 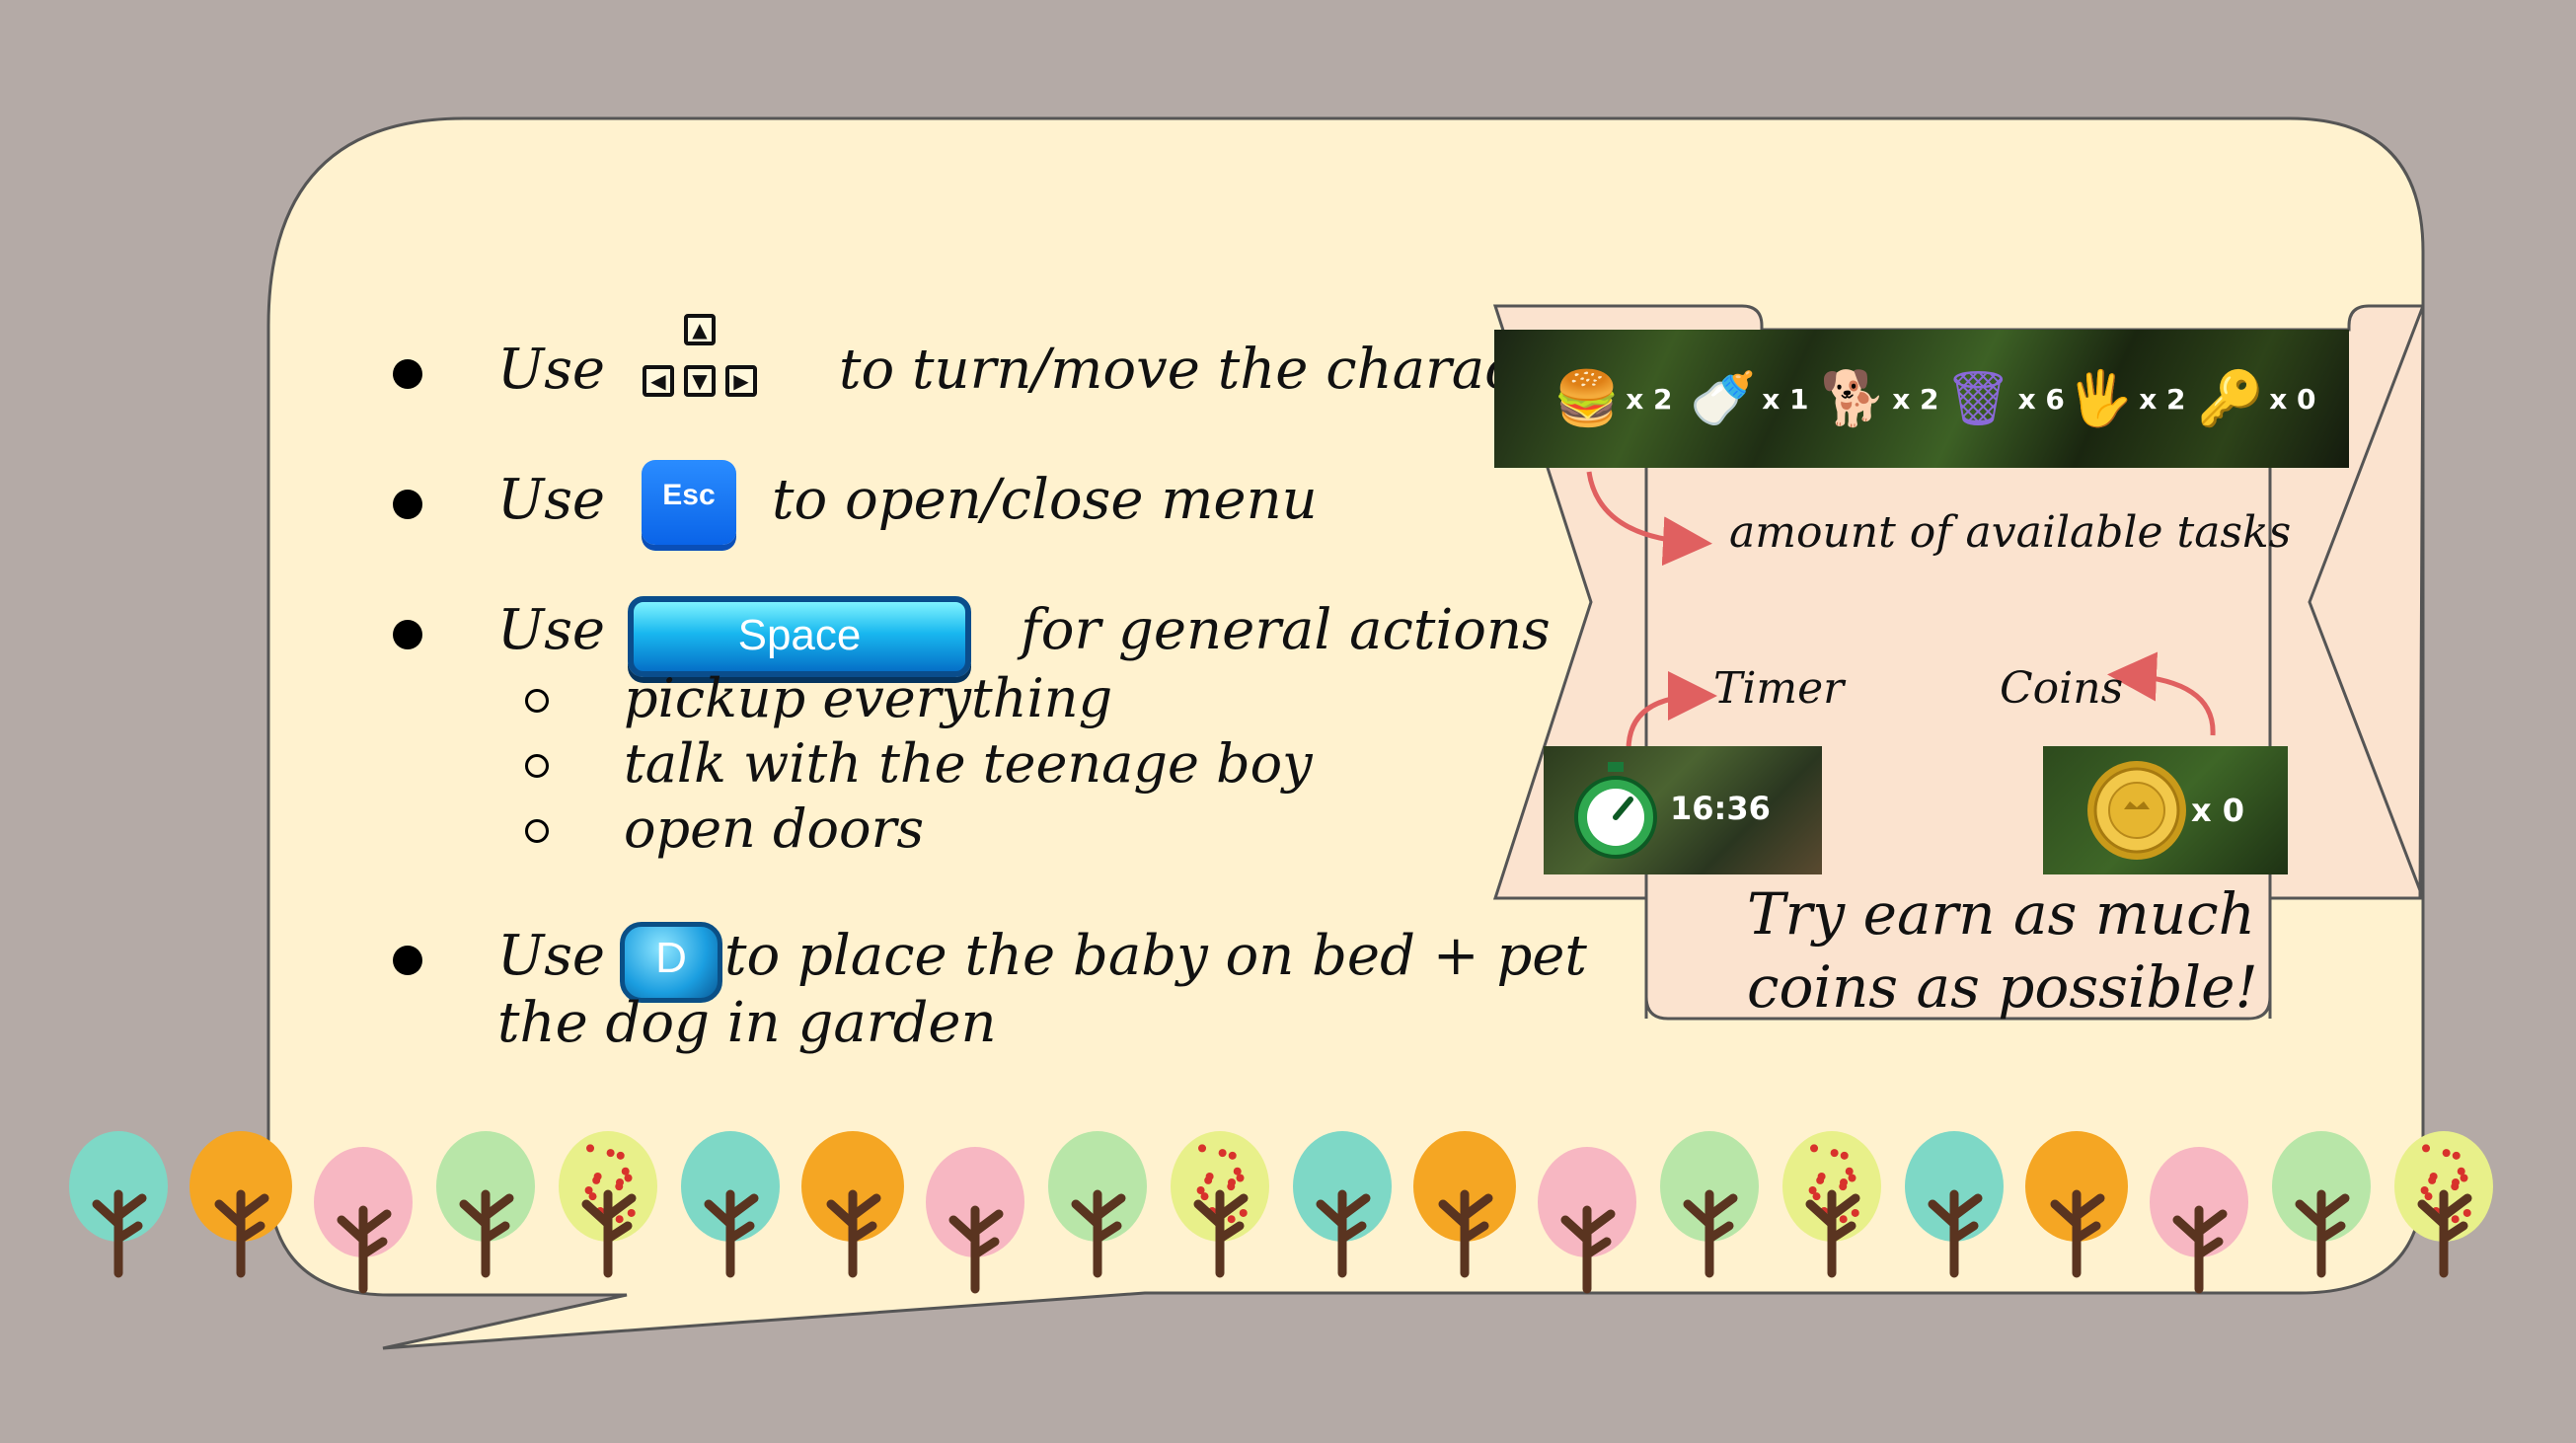 I want to click on footer-line-2: coins as possible!, so click(x=2003, y=987).